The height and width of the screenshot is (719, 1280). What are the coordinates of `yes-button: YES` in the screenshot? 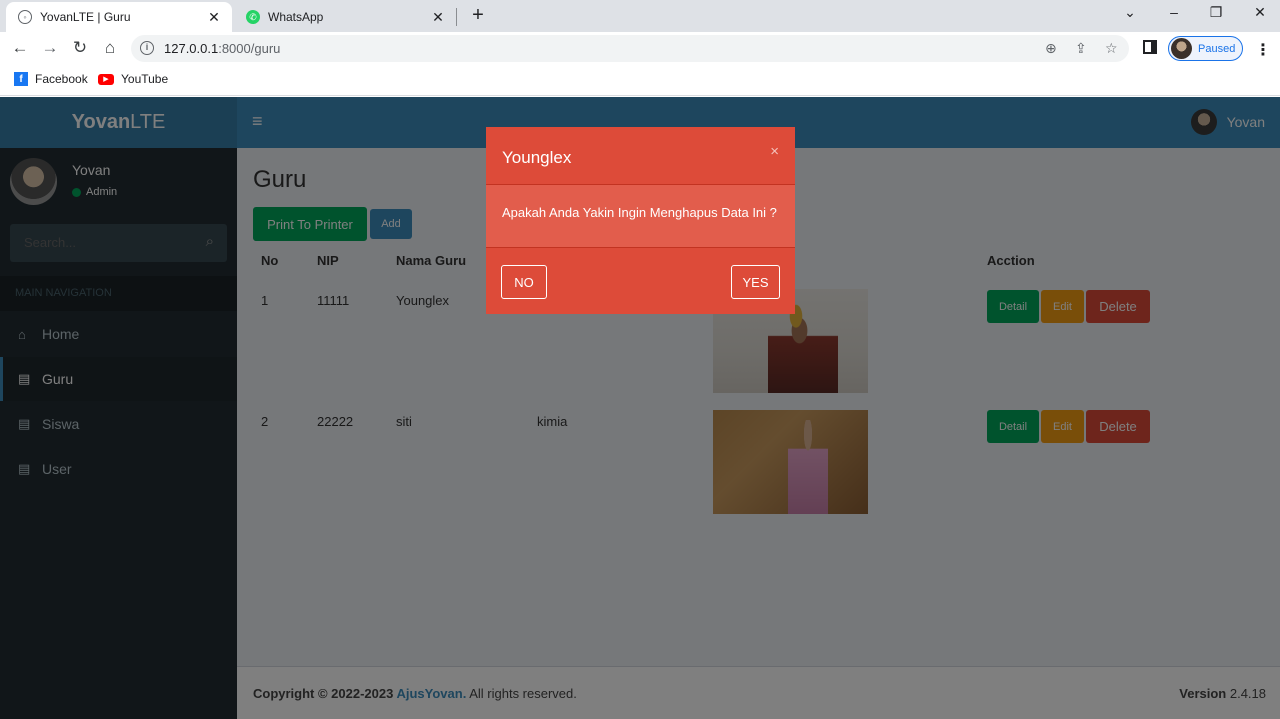 It's located at (755, 282).